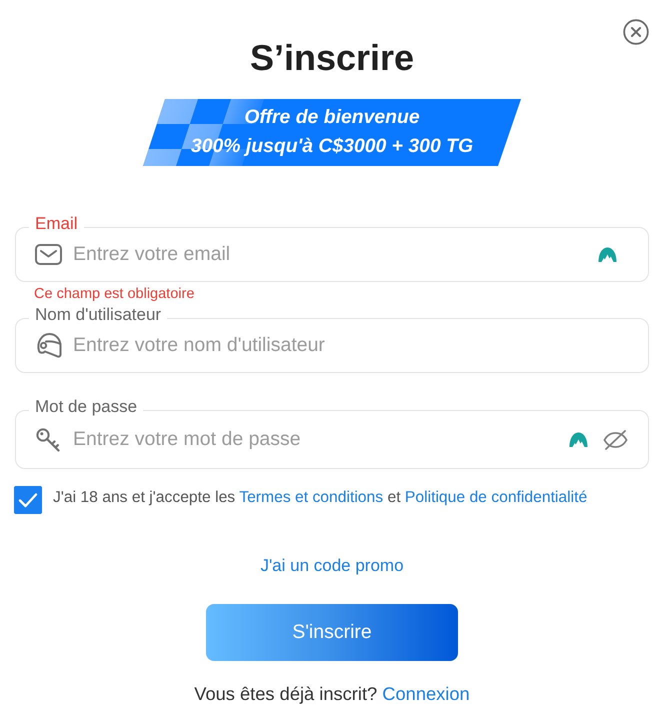 The height and width of the screenshot is (727, 664). What do you see at coordinates (636, 32) in the screenshot?
I see `close-icon` at bounding box center [636, 32].